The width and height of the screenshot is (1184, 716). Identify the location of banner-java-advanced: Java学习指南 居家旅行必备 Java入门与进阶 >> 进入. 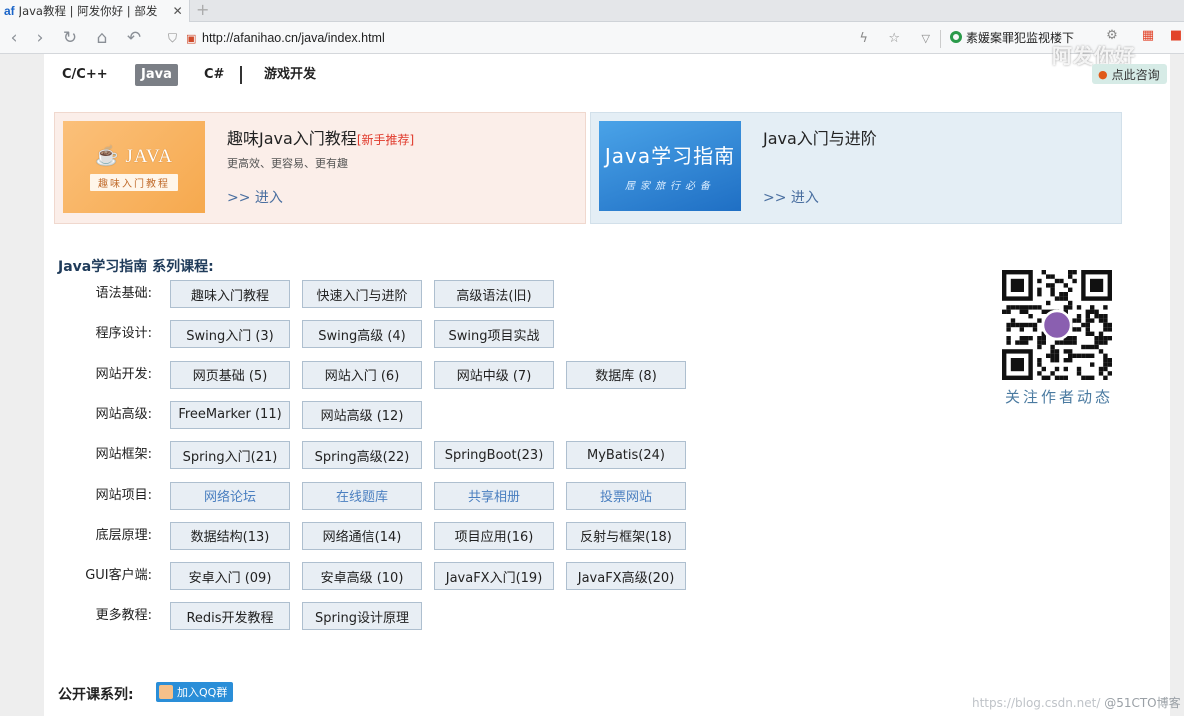
(856, 168).